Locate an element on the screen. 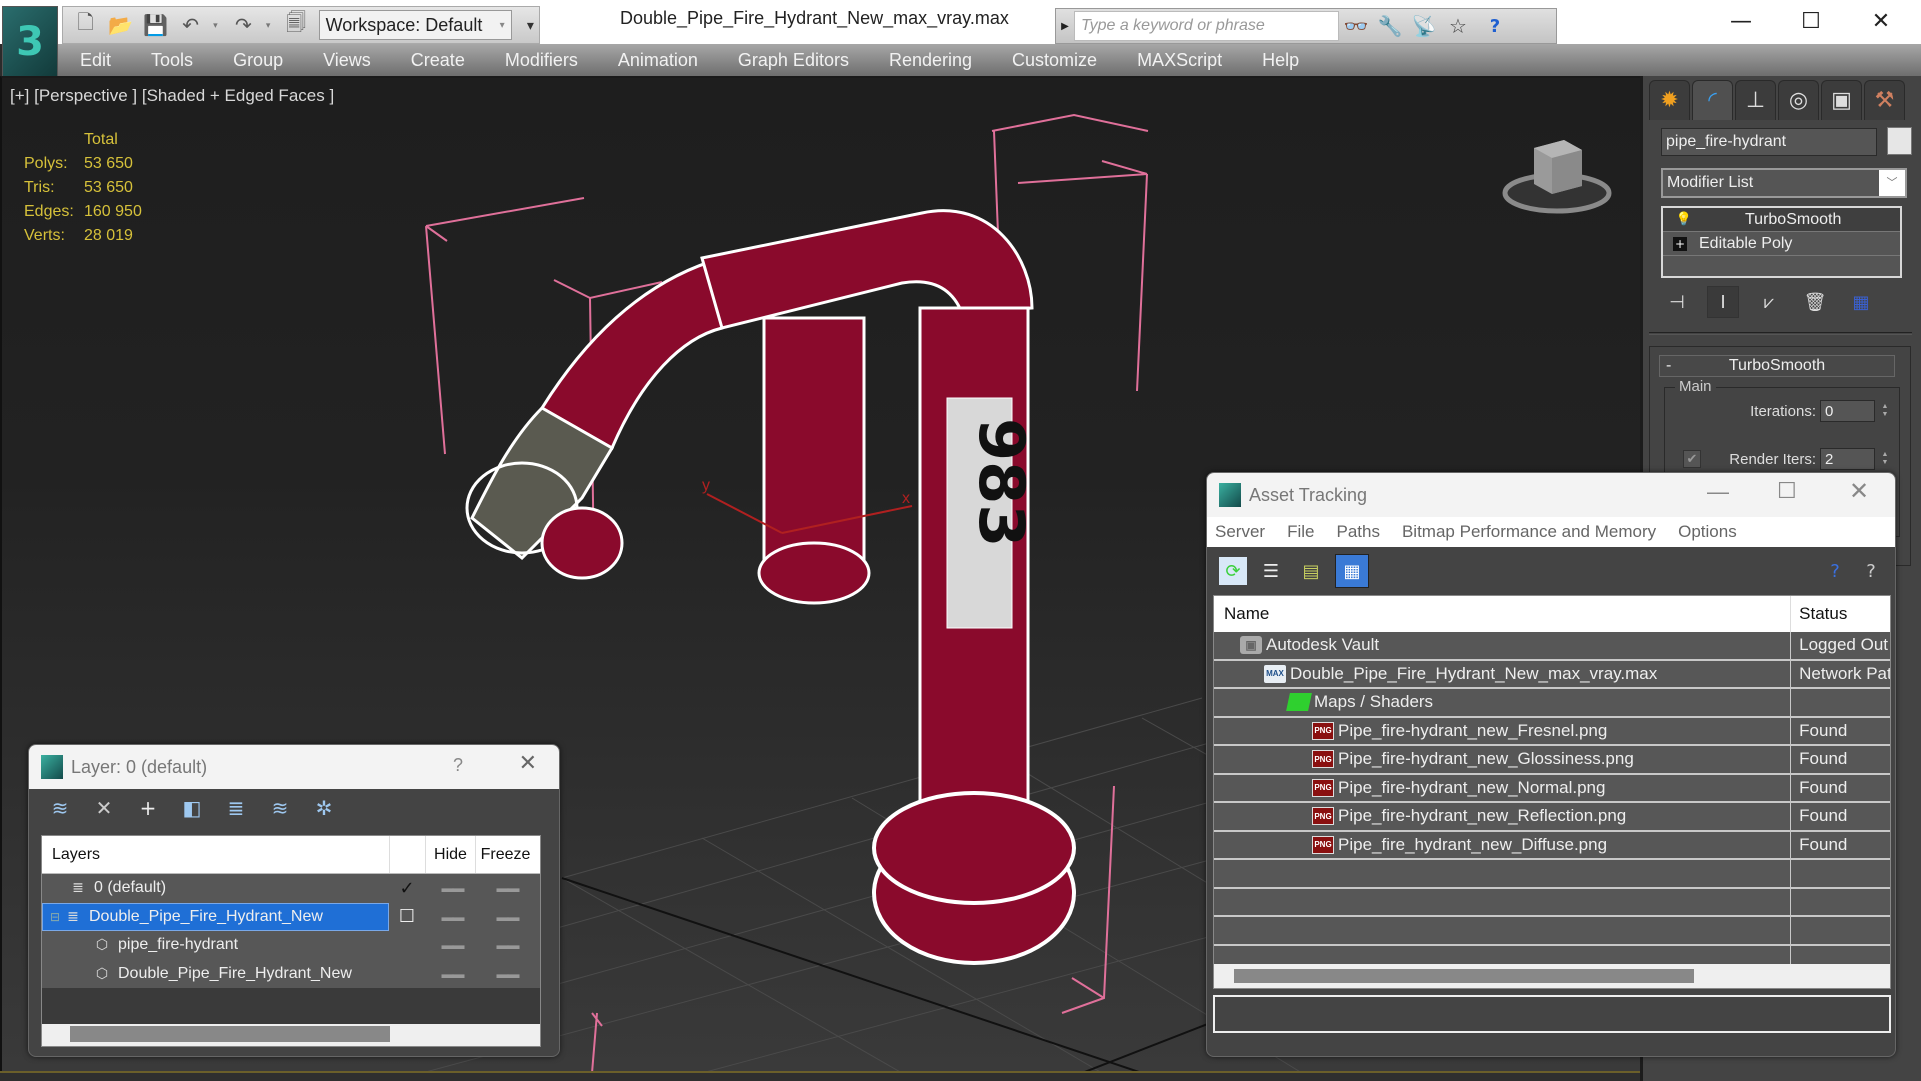 Image resolution: width=1921 pixels, height=1081 pixels. expand-plus-icon: + is located at coordinates (1680, 243).